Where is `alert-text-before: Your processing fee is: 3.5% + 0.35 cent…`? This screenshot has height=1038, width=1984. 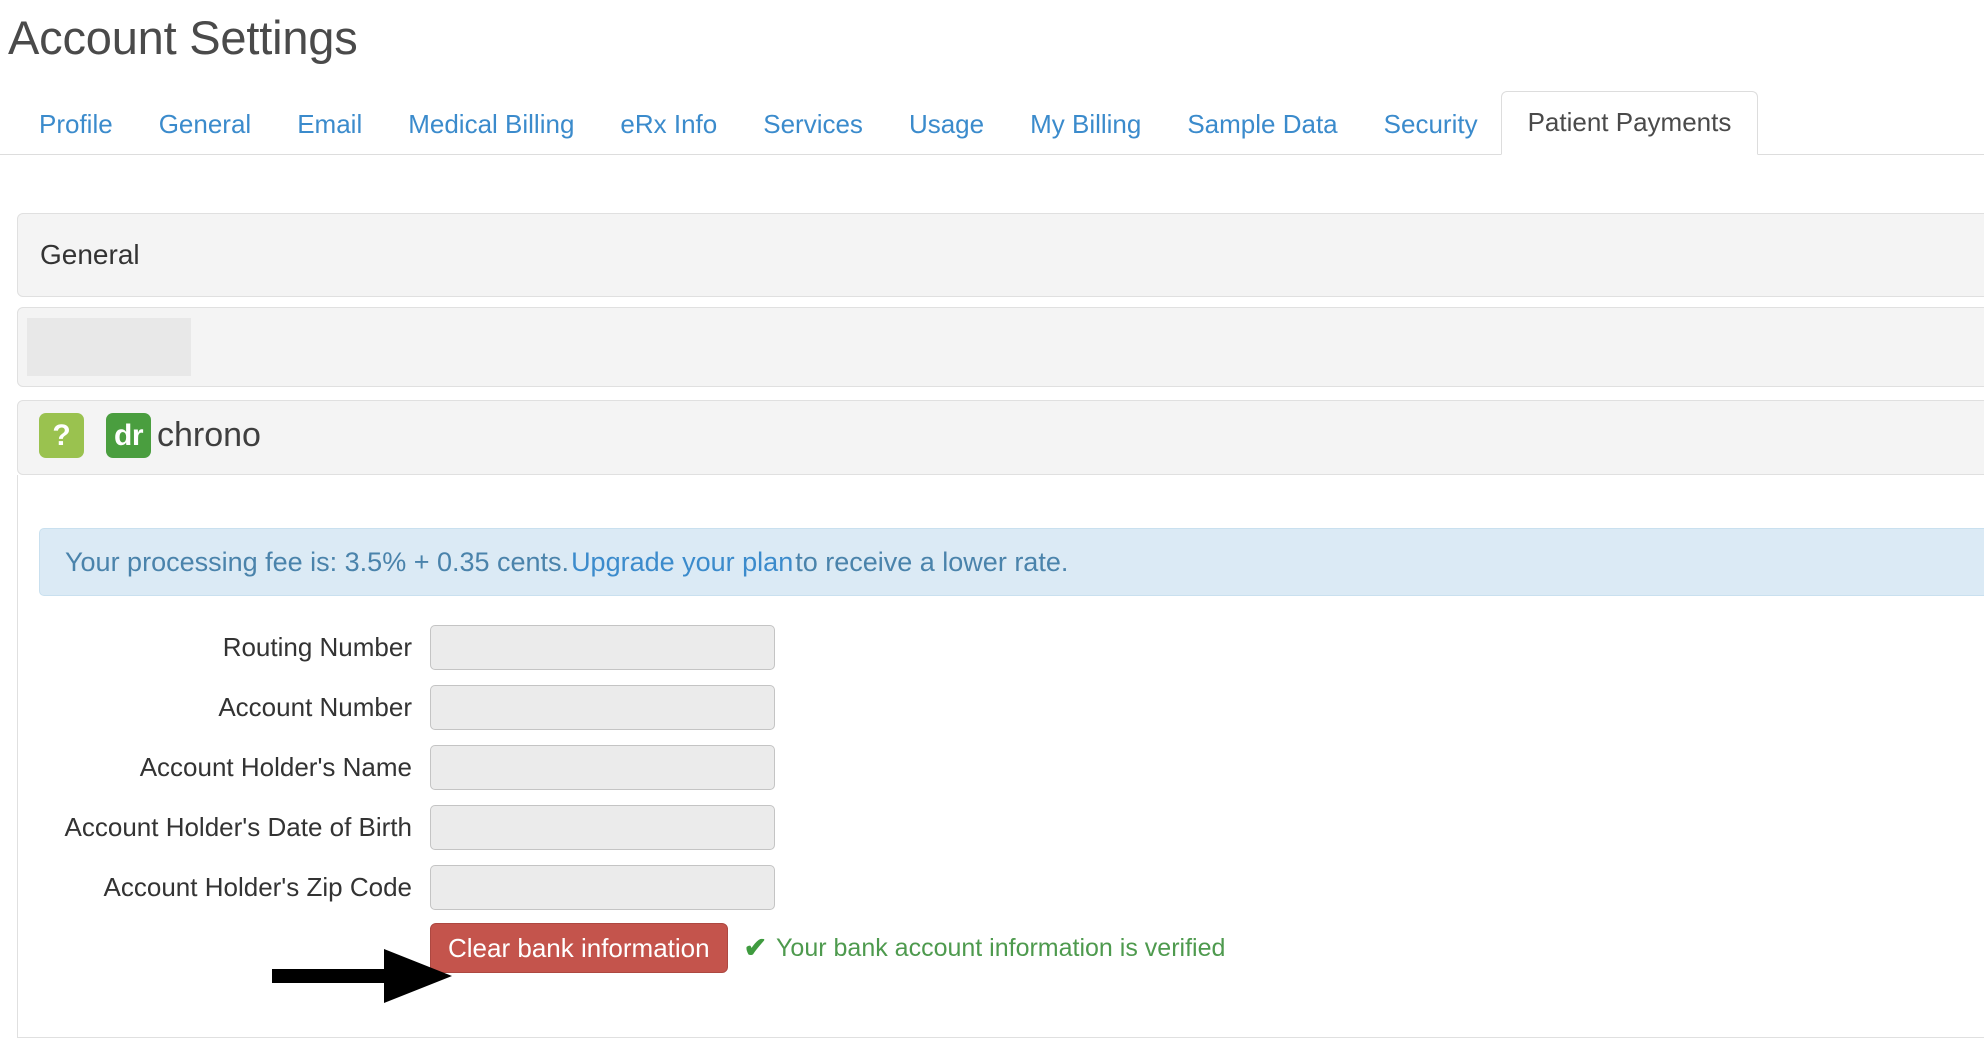 alert-text-before: Your processing fee is: 3.5% + 0.35 cent… is located at coordinates (317, 562).